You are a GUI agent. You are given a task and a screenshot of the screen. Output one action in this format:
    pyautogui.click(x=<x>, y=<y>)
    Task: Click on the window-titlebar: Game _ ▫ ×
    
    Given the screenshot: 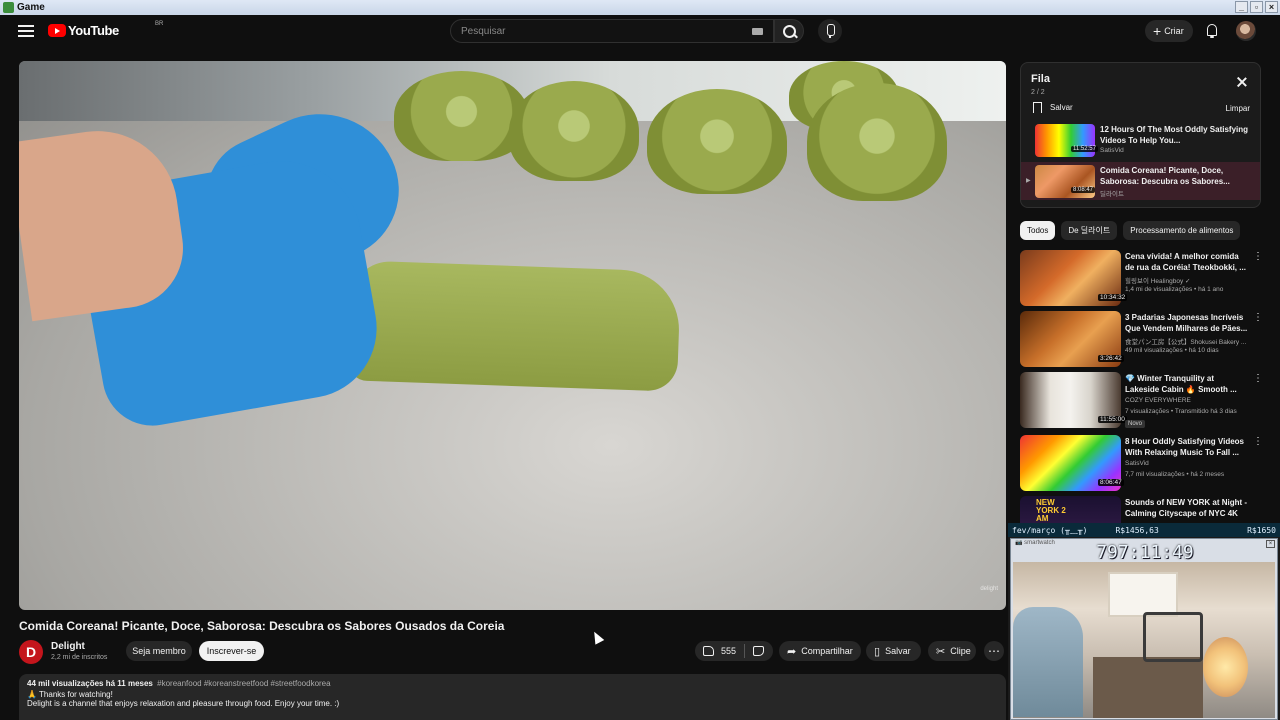 What is the action you would take?
    pyautogui.click(x=640, y=7)
    